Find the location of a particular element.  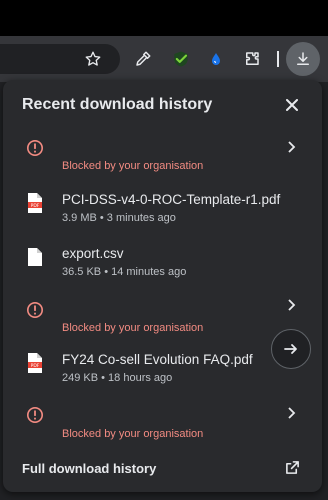

water-drop-icon is located at coordinates (216, 59).